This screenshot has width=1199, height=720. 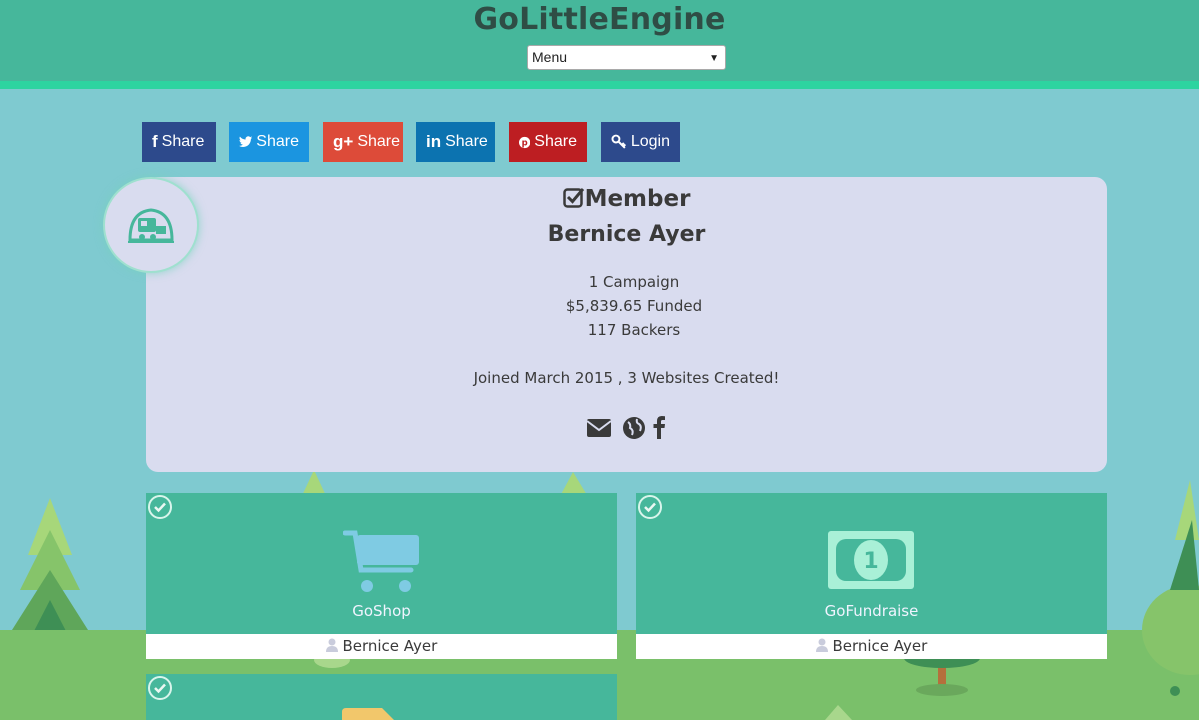 I want to click on site-brand: GoLittleEngine, so click(x=599, y=19).